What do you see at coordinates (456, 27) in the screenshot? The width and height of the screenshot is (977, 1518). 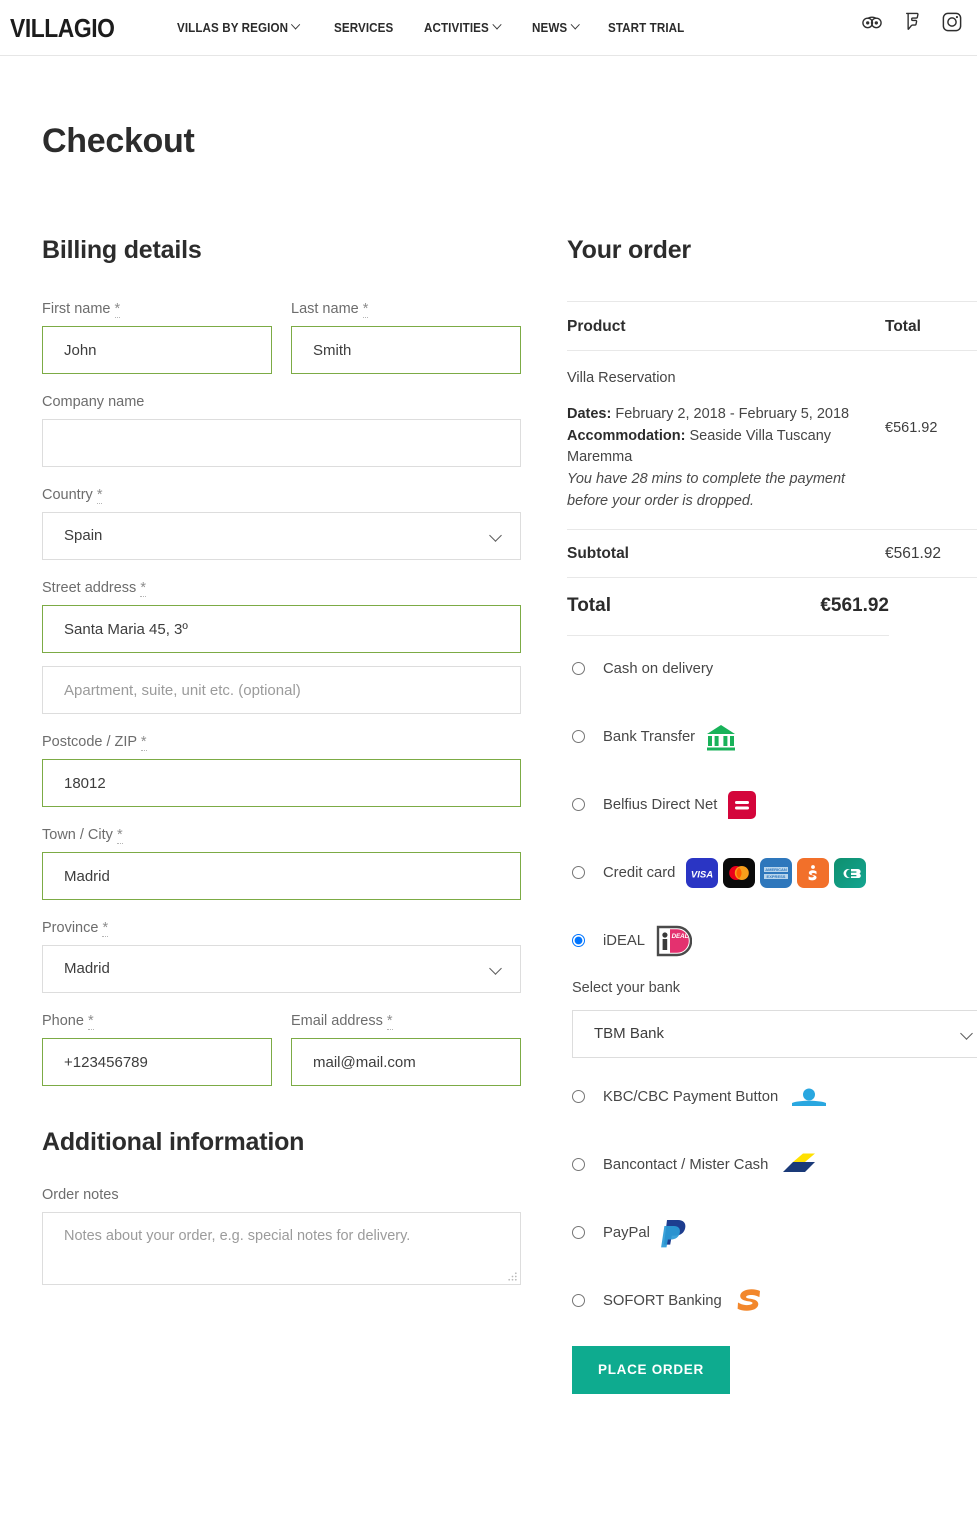 I see `nav-label: ACTIVITIES` at bounding box center [456, 27].